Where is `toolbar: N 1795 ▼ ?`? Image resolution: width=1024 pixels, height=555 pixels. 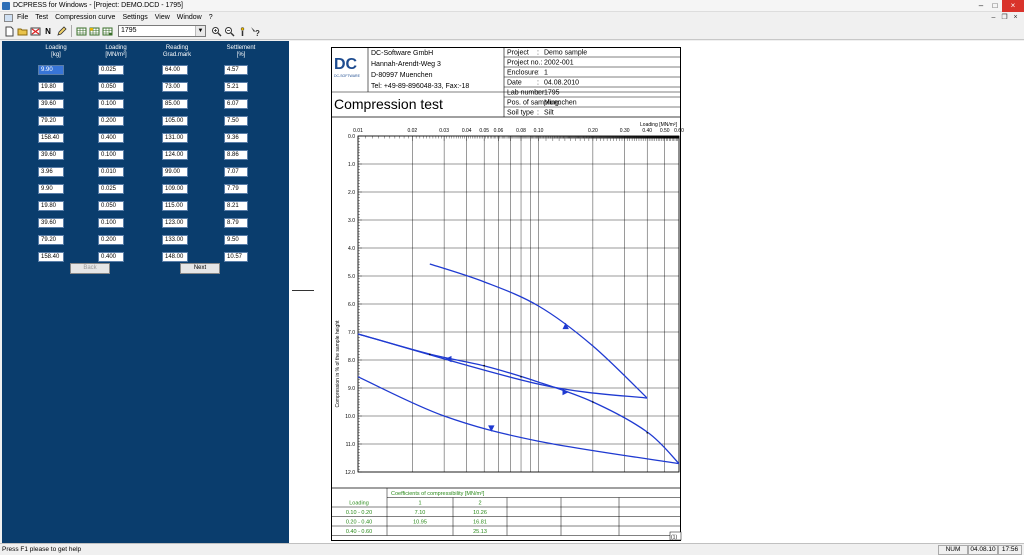
toolbar: N 1795 ▼ ? is located at coordinates (512, 31).